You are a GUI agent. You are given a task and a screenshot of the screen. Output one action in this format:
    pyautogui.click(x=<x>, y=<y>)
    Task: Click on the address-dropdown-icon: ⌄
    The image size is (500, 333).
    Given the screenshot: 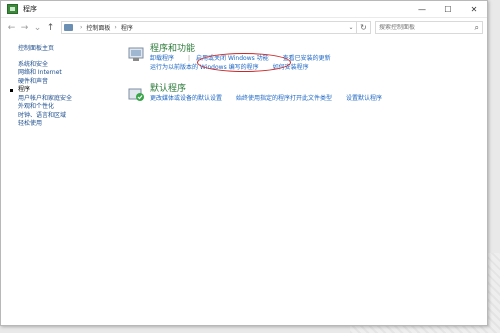 What is the action you would take?
    pyautogui.click(x=351, y=27)
    